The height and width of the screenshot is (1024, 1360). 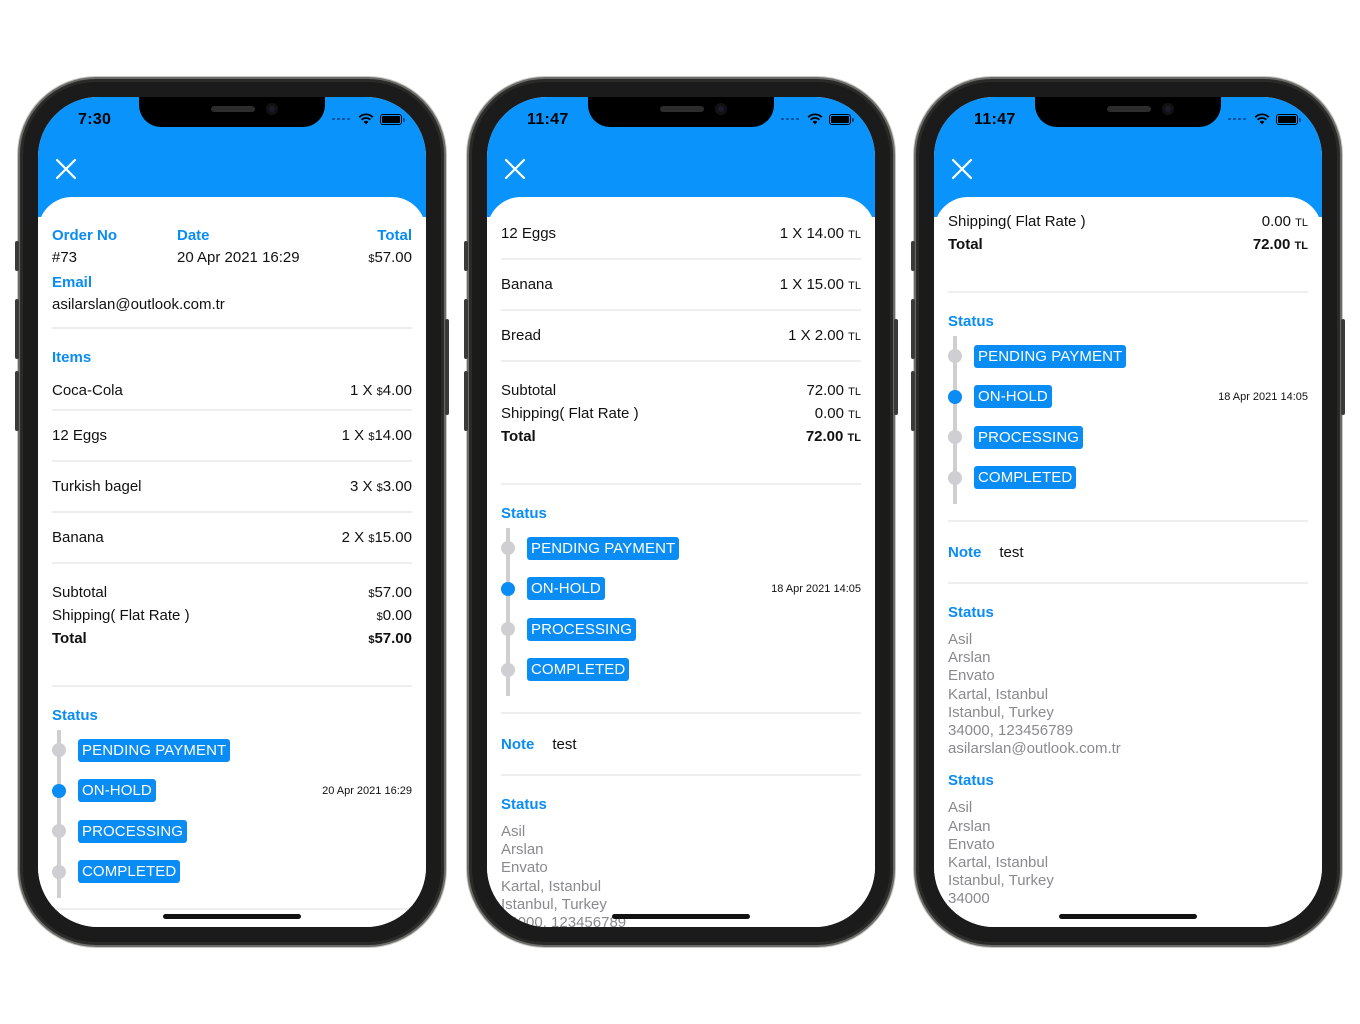 What do you see at coordinates (955, 396) in the screenshot?
I see `step-dot-active` at bounding box center [955, 396].